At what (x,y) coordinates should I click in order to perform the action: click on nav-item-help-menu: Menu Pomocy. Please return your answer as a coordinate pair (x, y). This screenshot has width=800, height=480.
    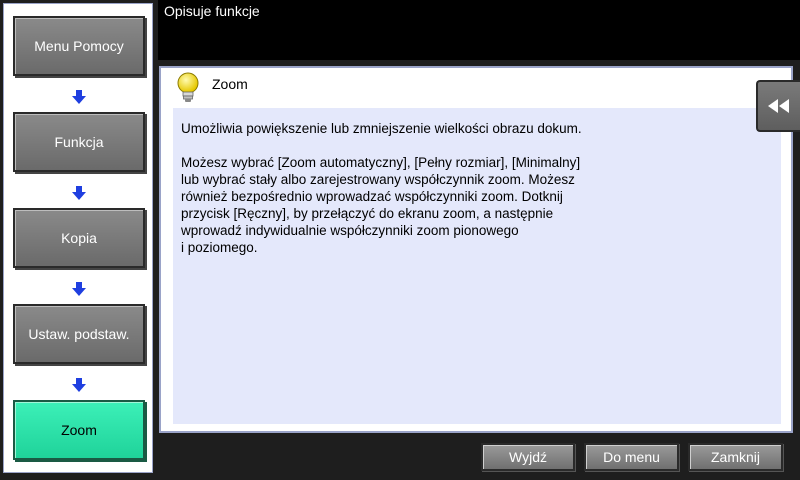
    Looking at the image, I should click on (79, 46).